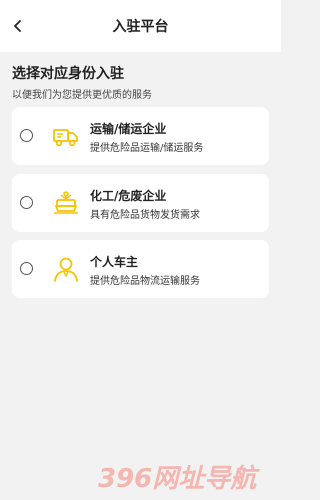 The height and width of the screenshot is (500, 320). I want to click on option-card-individual: 个人车主 提供危险品物流运输服务, so click(140, 269).